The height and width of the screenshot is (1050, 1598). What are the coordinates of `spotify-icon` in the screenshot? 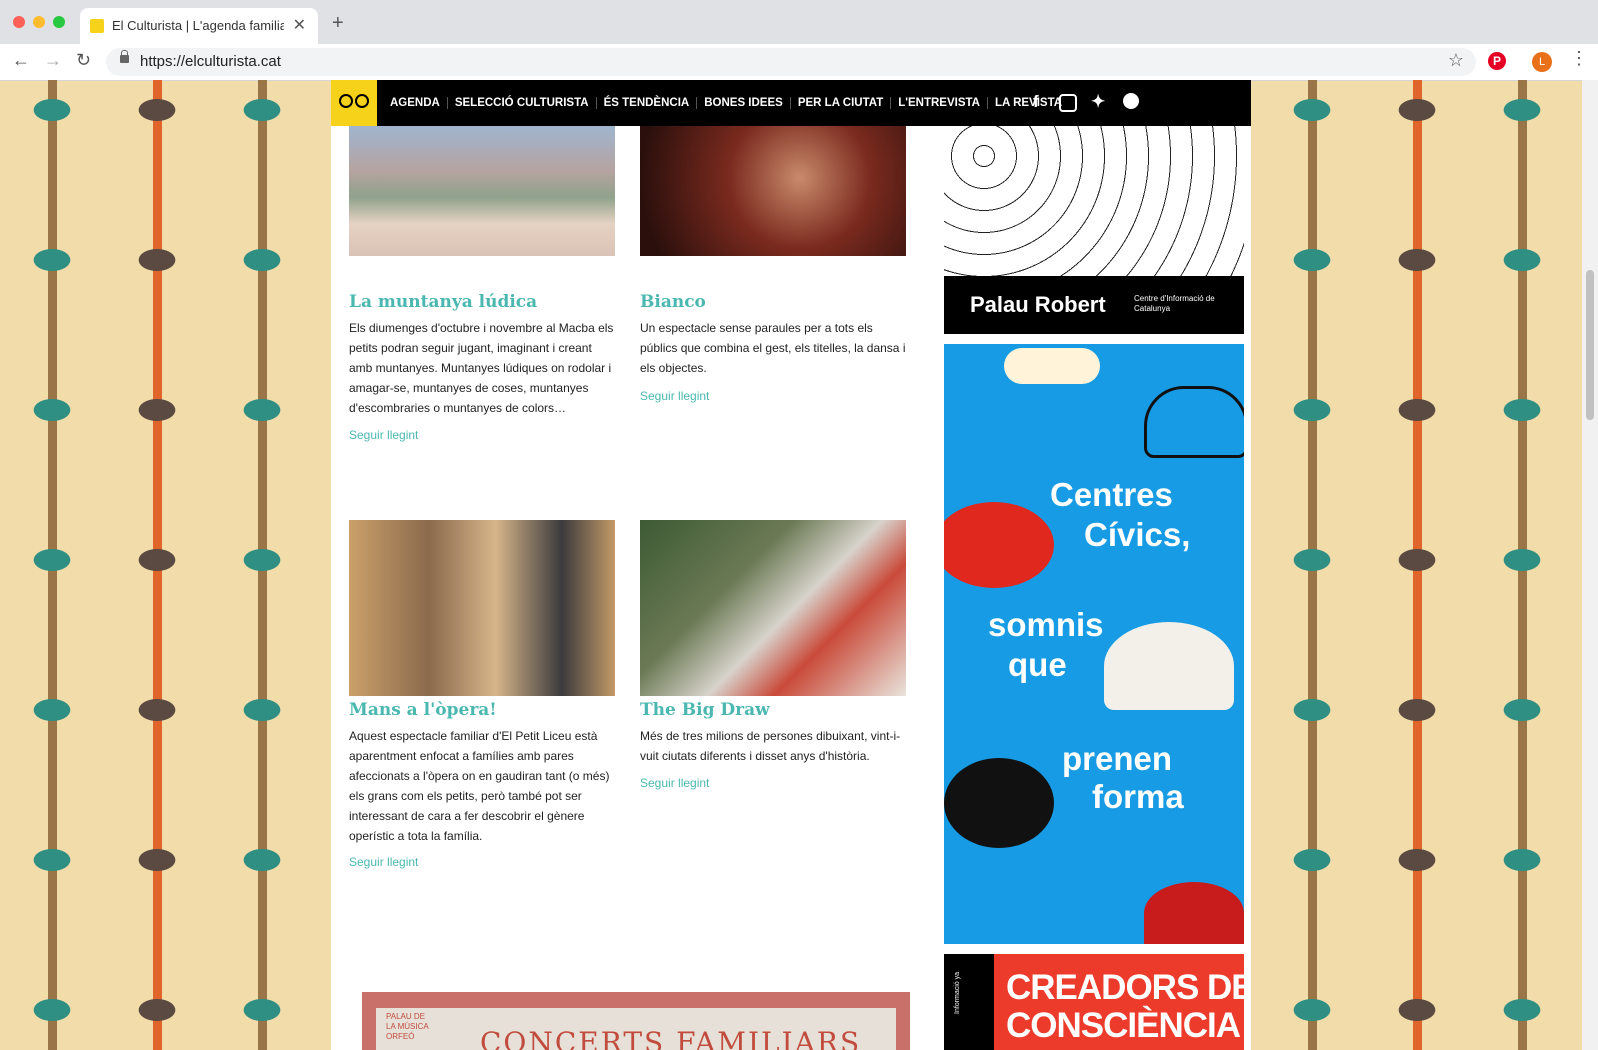 It's located at (1131, 101).